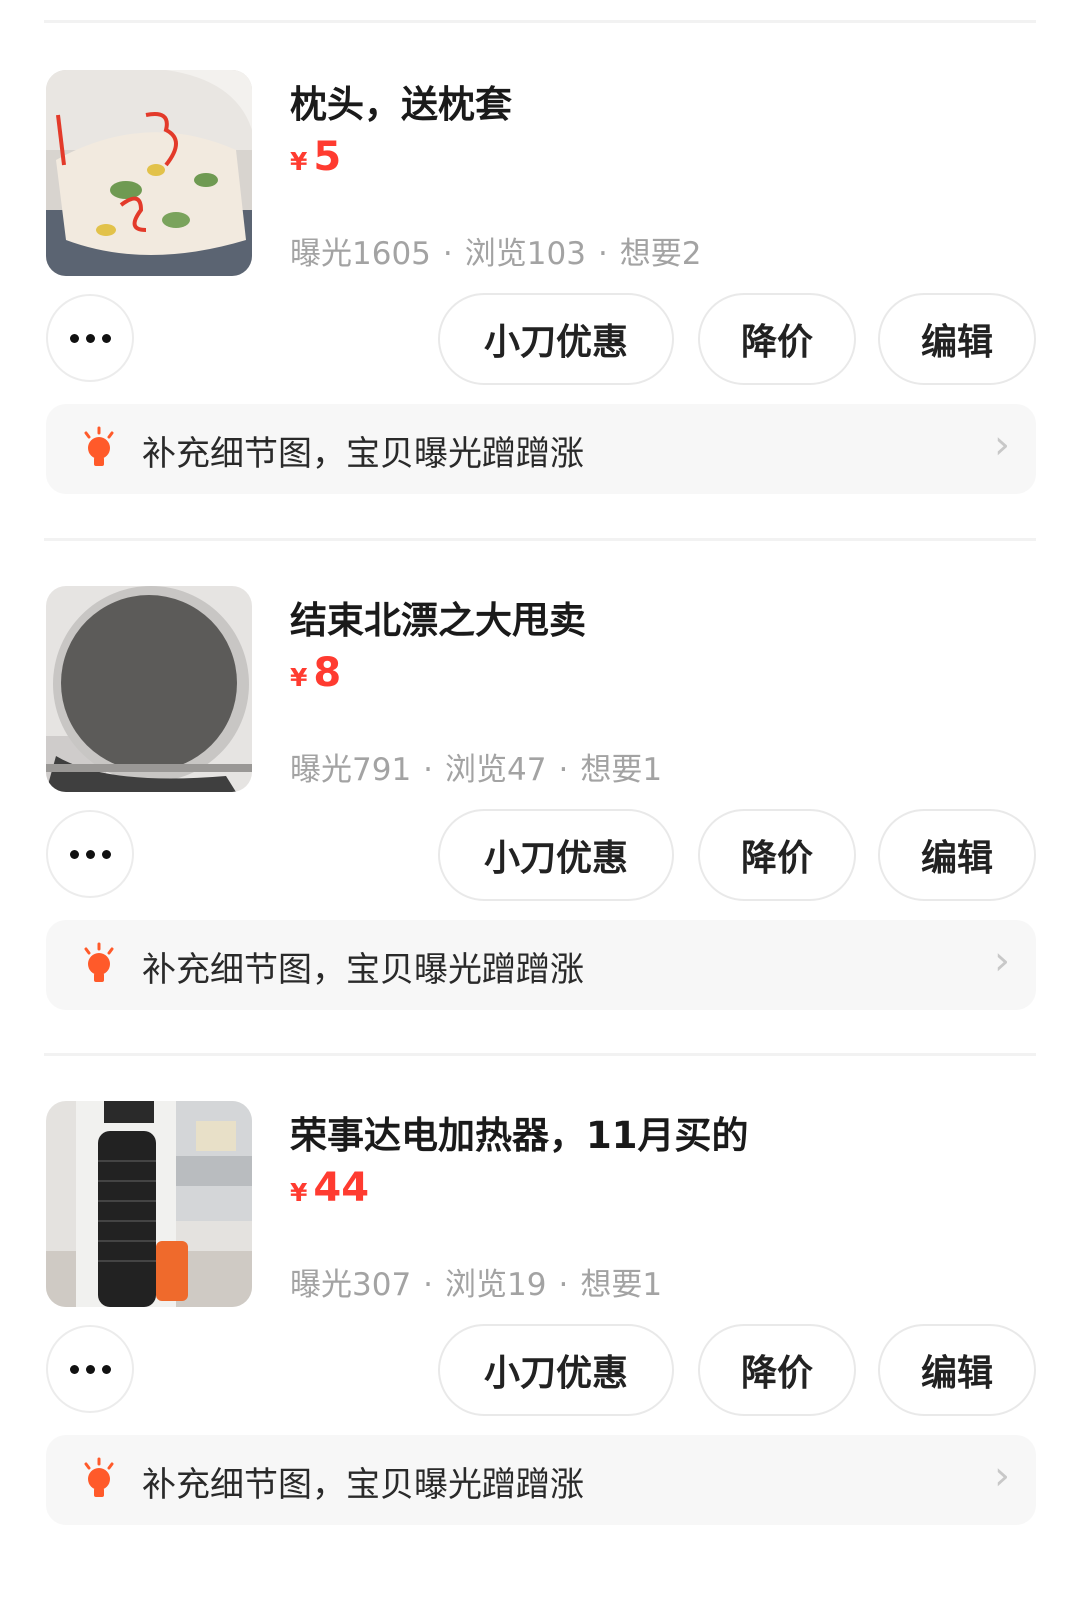  Describe the element at coordinates (496, 1285) in the screenshot. I see `view-count: 浏览19` at that location.